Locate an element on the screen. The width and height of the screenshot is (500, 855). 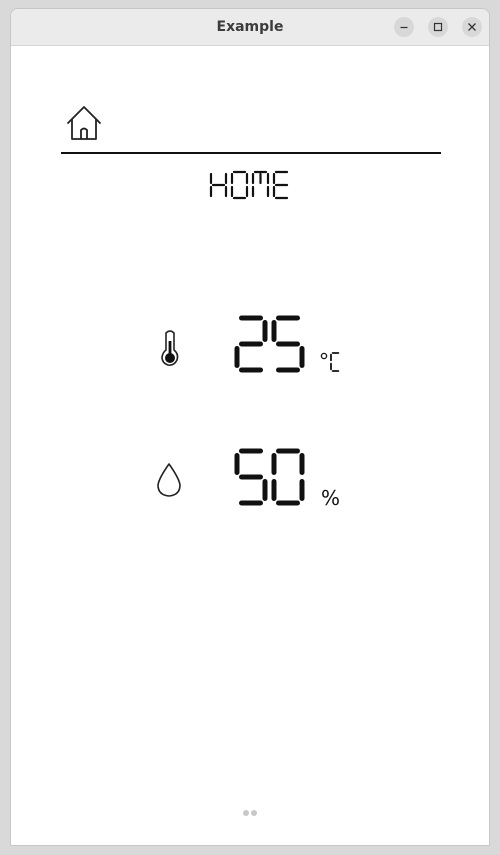
page-title is located at coordinates (249, 185).